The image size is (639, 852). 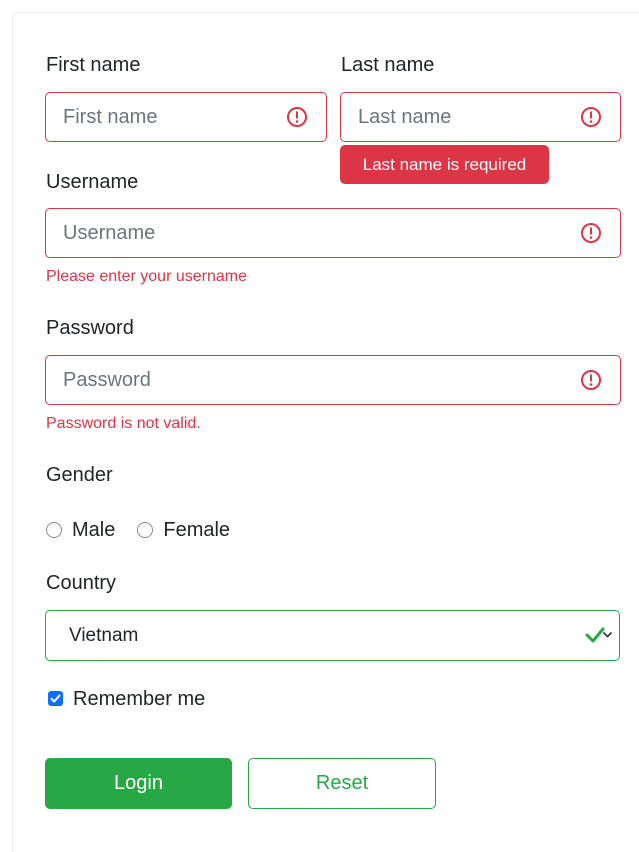 I want to click on username-input: Username, so click(x=333, y=233).